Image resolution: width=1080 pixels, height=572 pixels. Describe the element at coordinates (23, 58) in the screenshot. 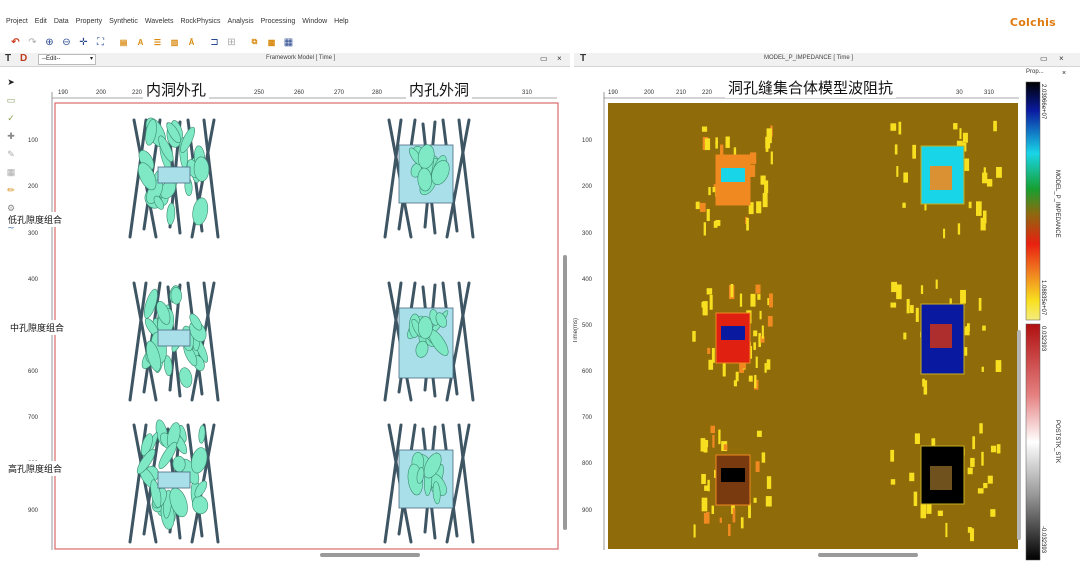

I see `draw-tool-icon: D` at that location.